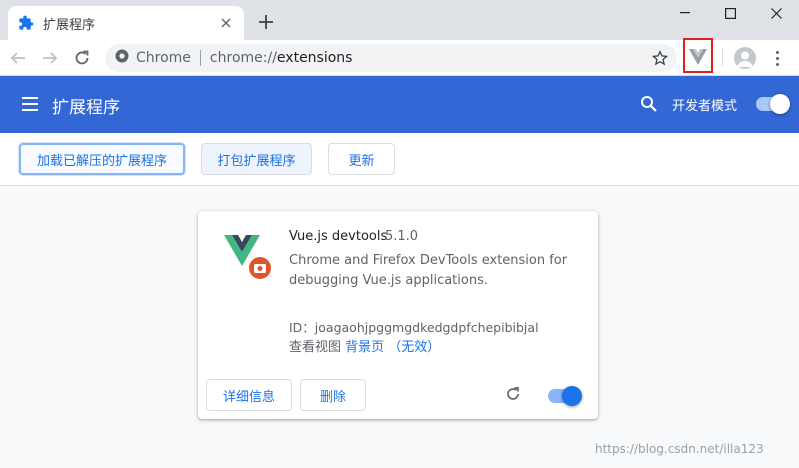 The width and height of the screenshot is (799, 468). What do you see at coordinates (249, 395) in the screenshot?
I see `details-button: 详细信息` at bounding box center [249, 395].